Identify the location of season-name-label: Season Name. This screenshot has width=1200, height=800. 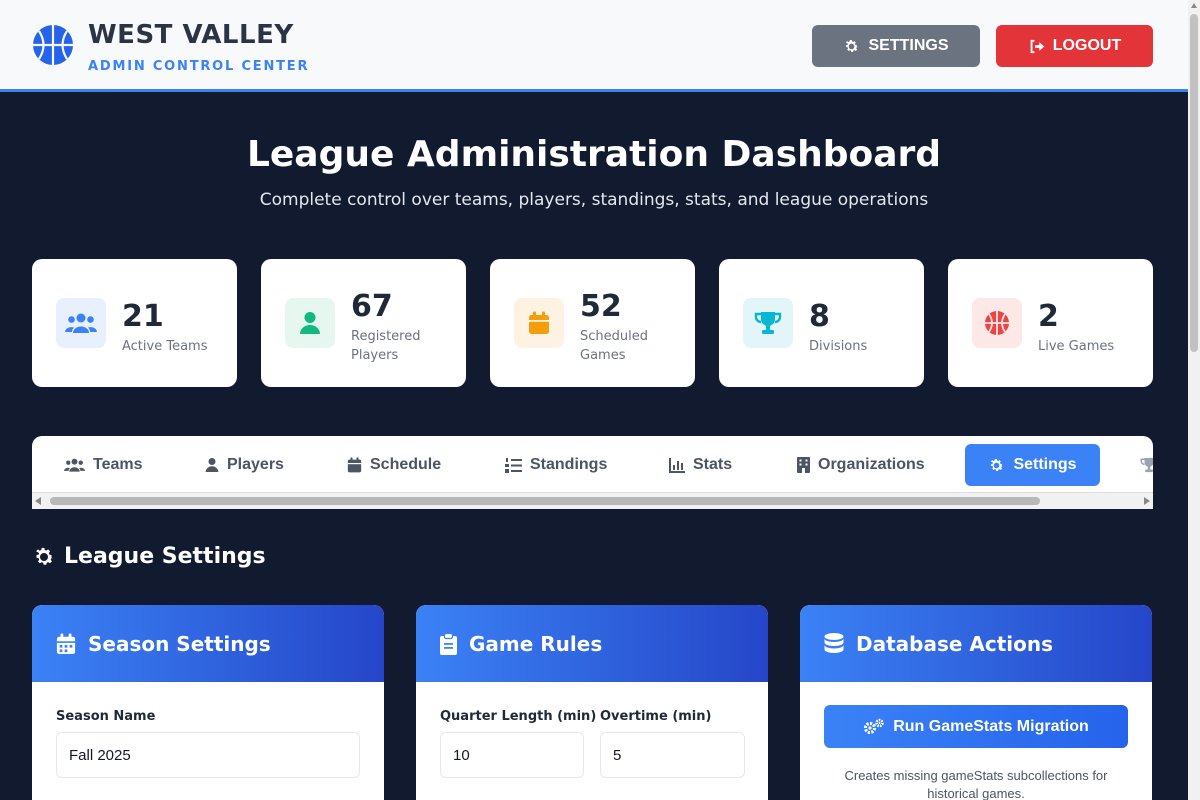
(106, 716).